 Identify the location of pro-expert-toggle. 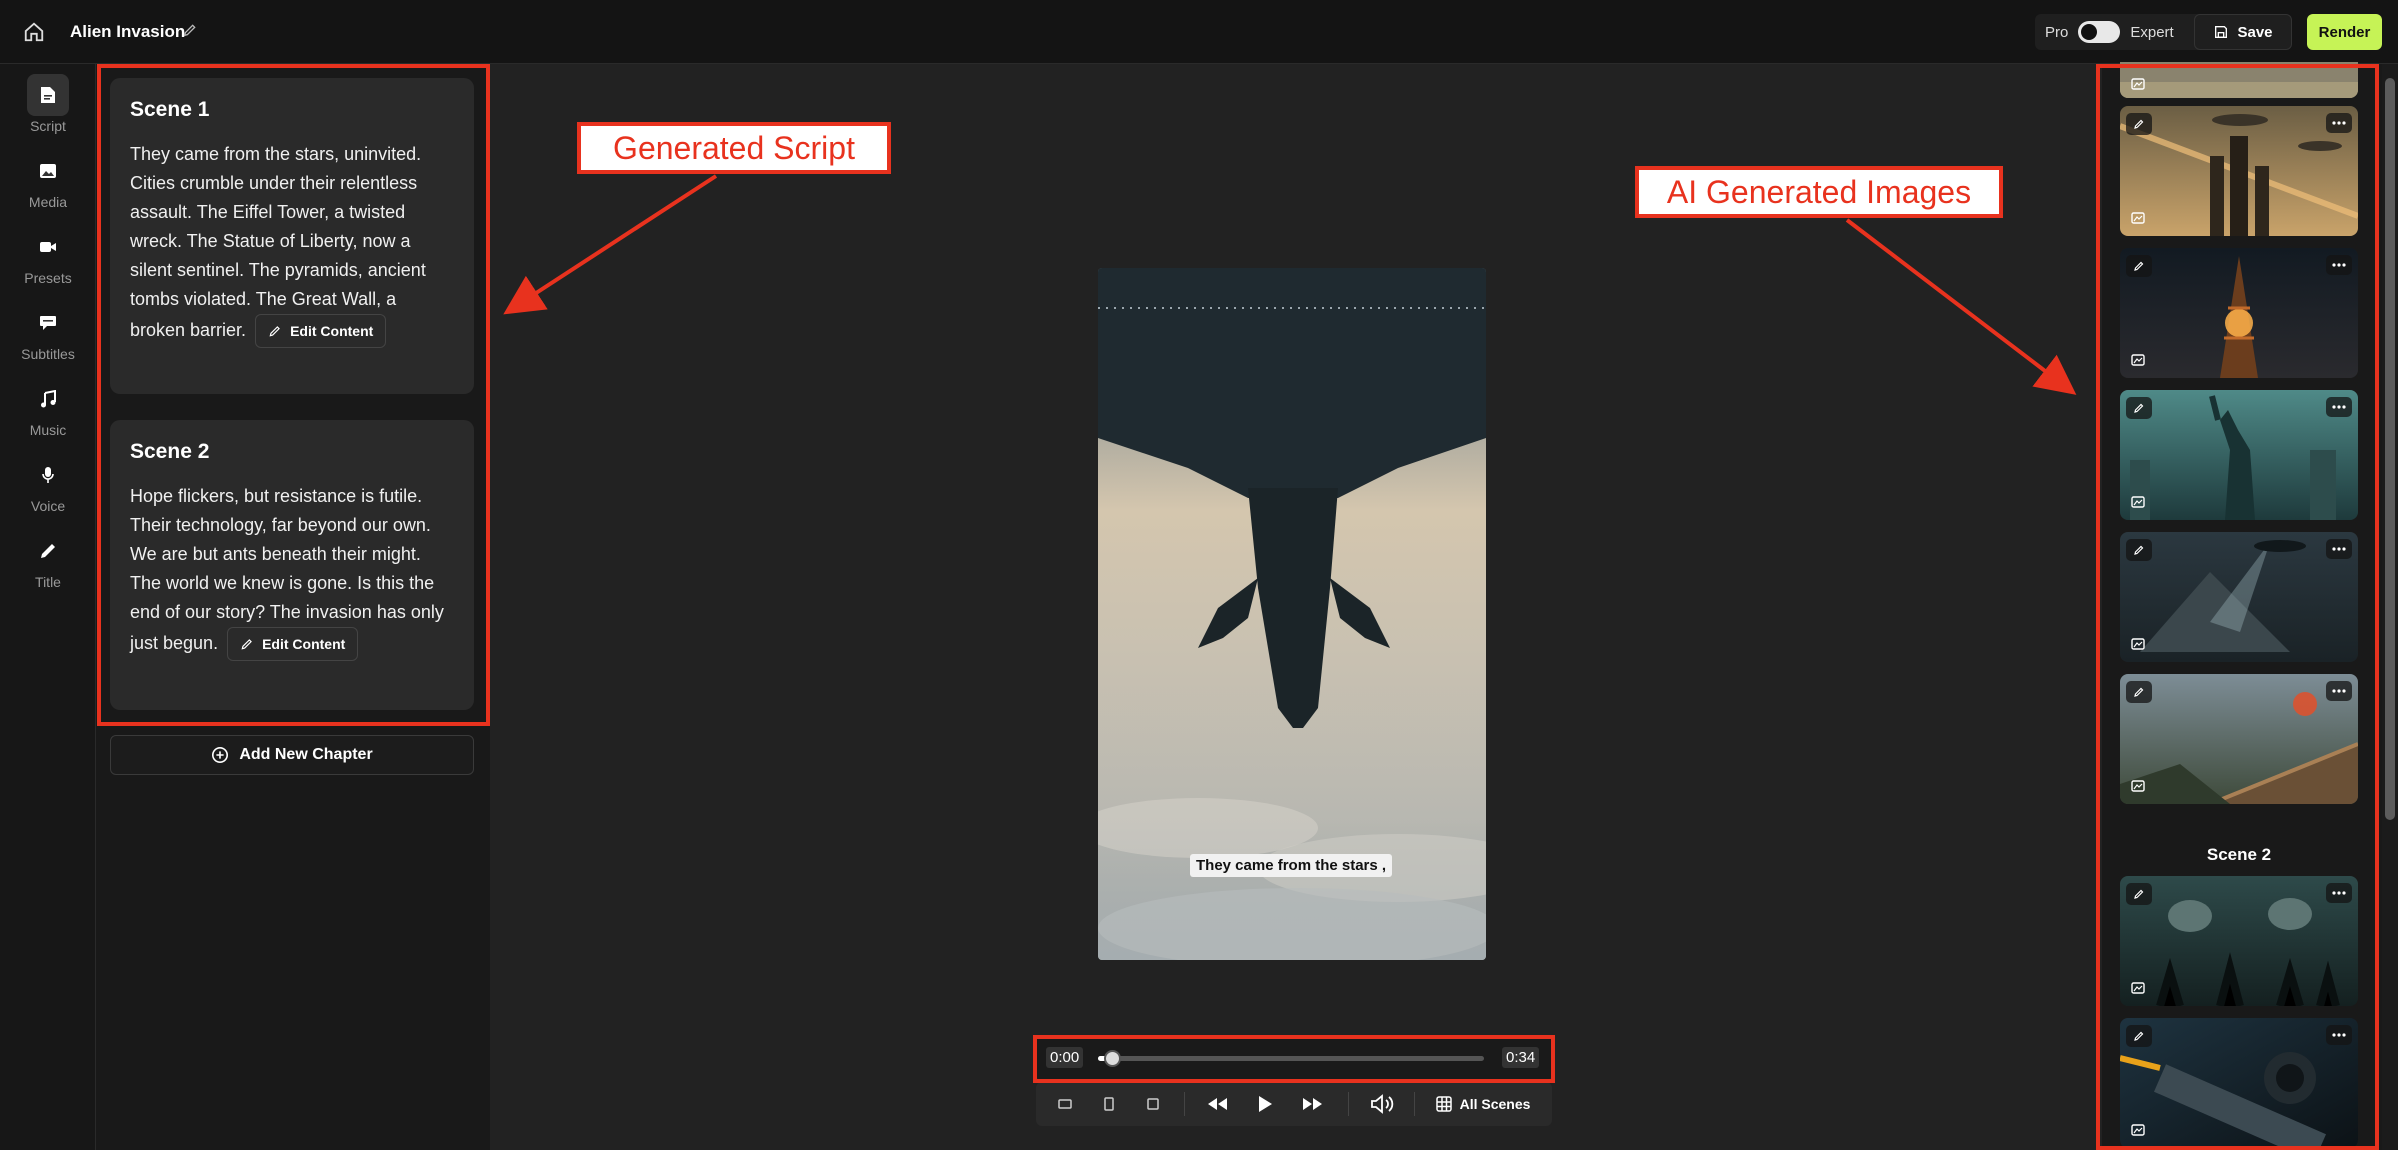
(2099, 32).